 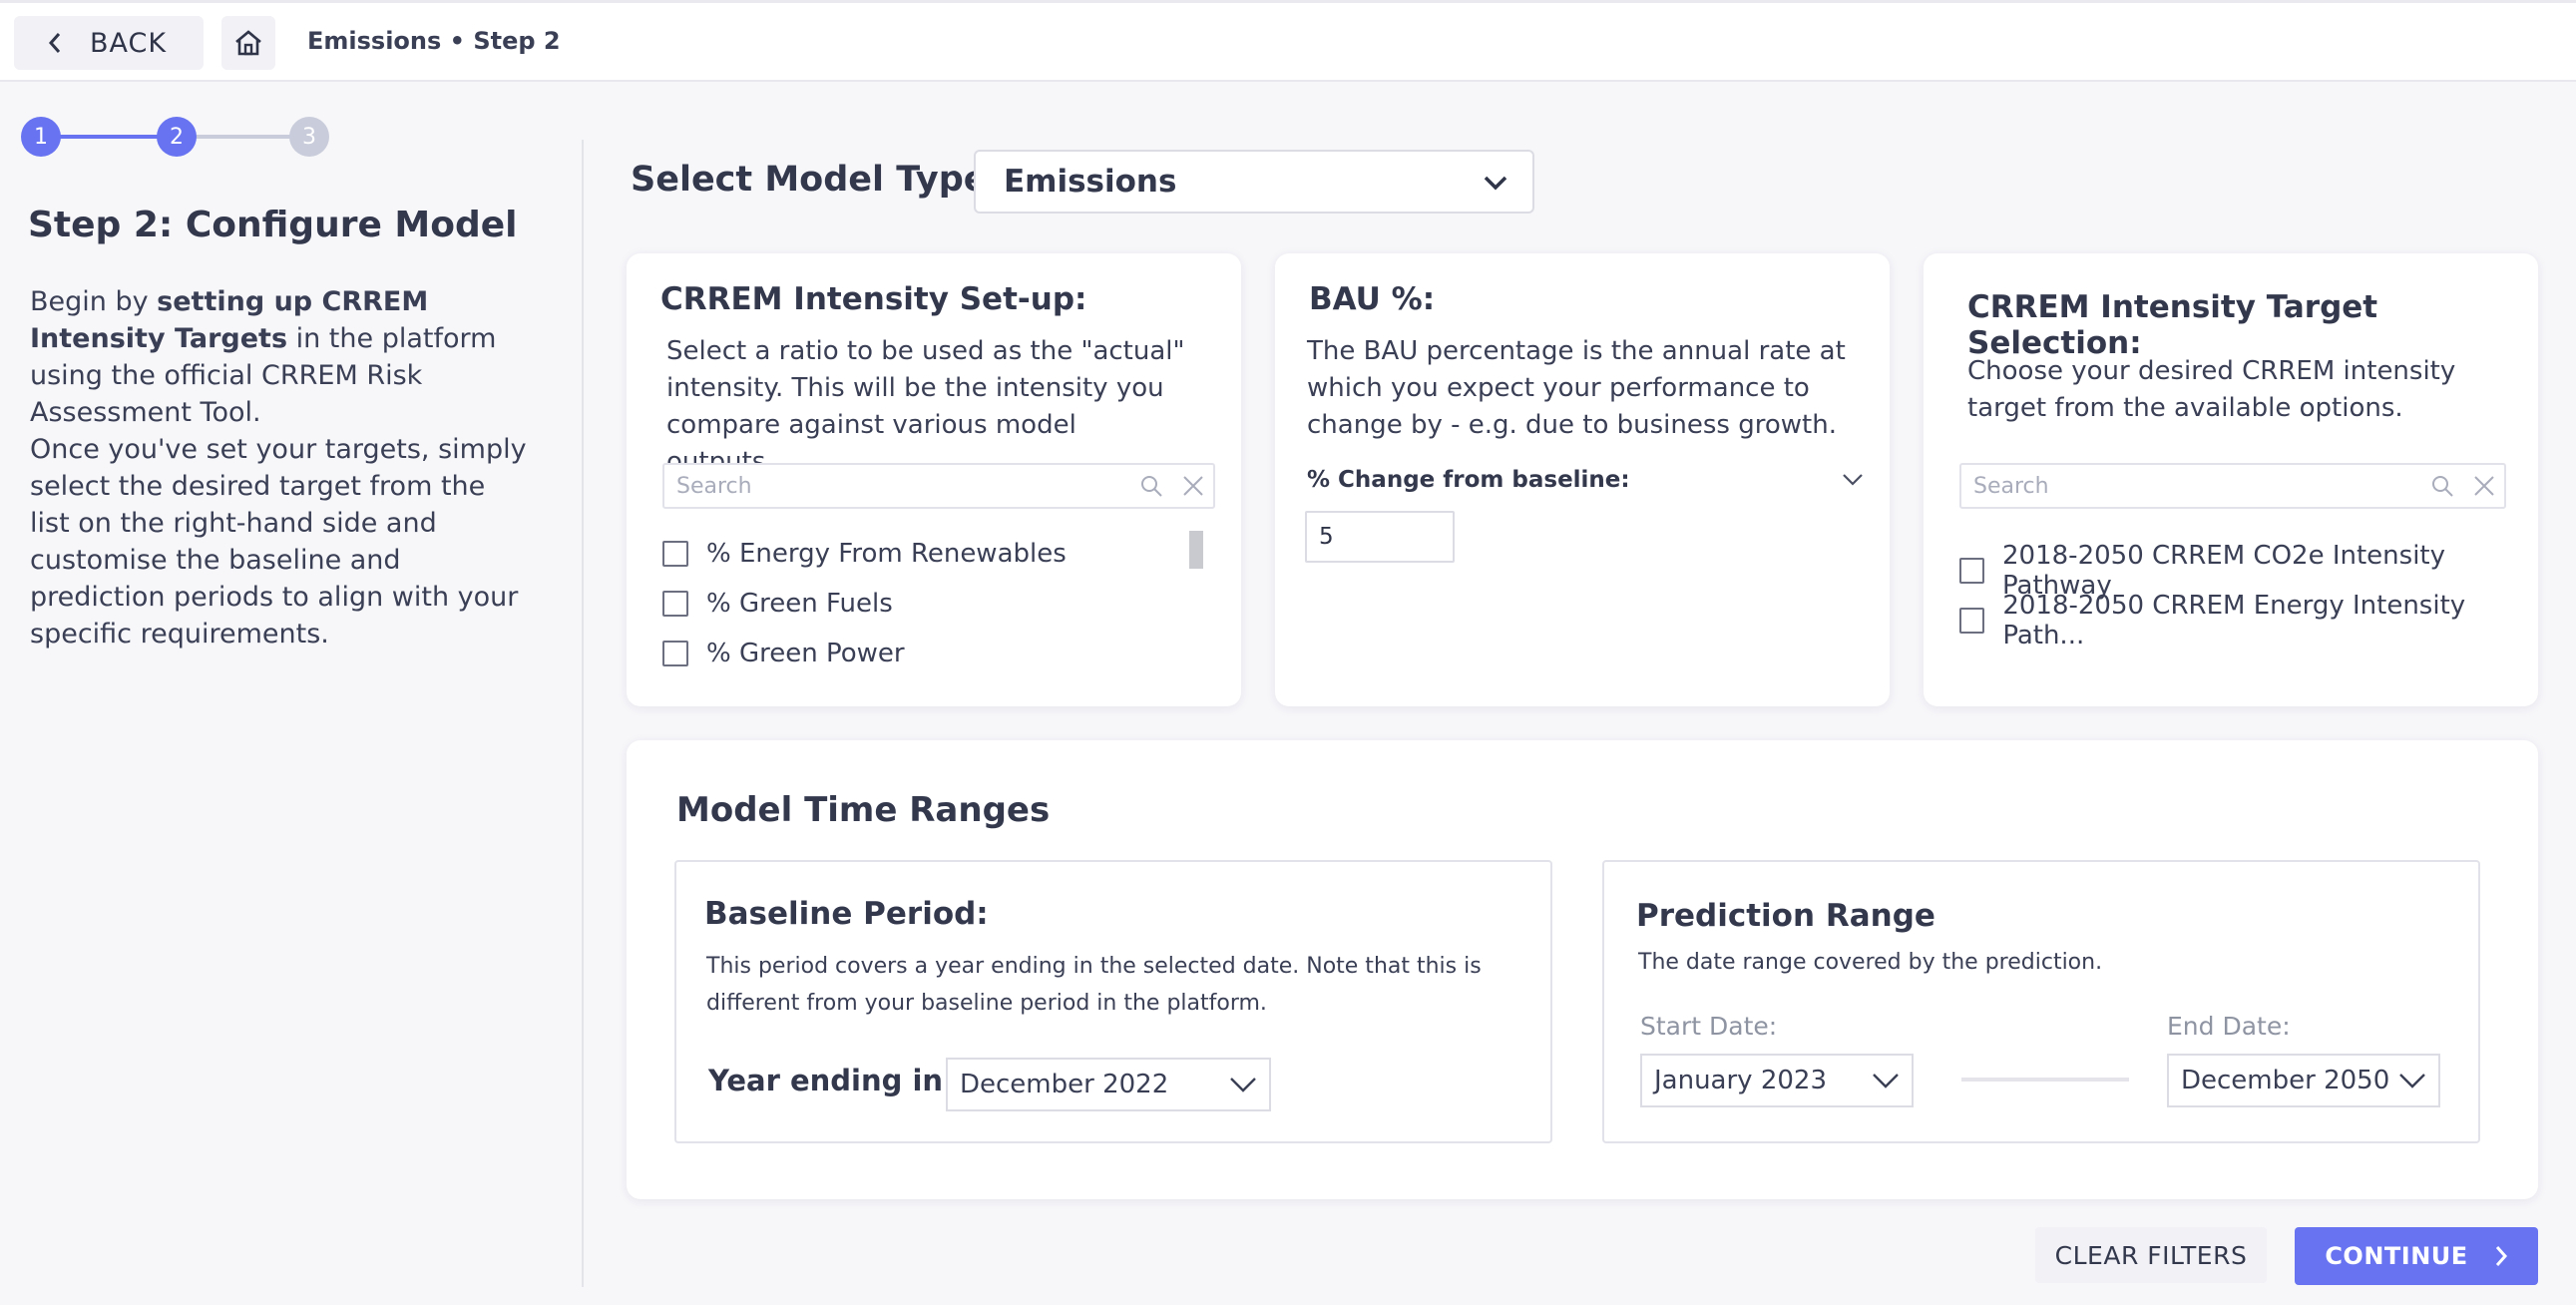 What do you see at coordinates (309, 137) in the screenshot?
I see `step-3-dot: 3` at bounding box center [309, 137].